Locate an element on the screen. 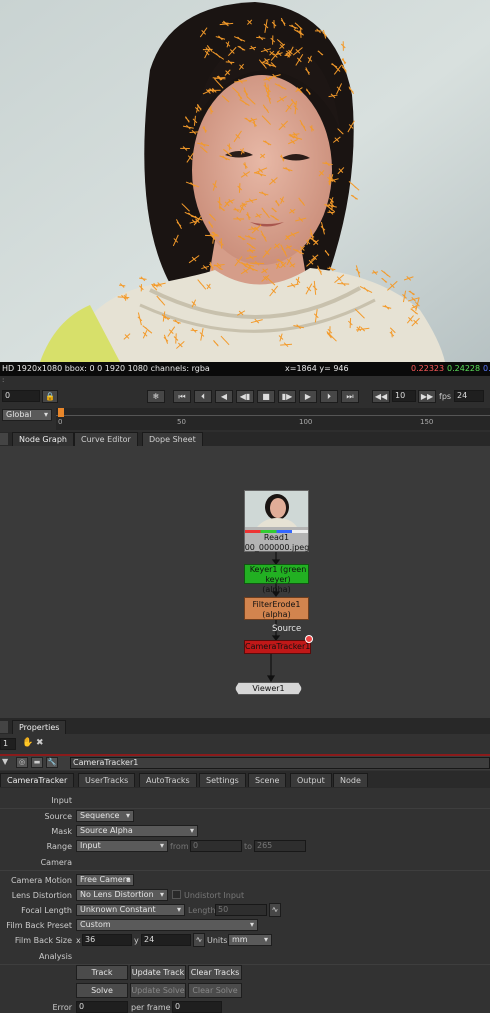 The width and height of the screenshot is (490, 1013). lock-button: 🔒 is located at coordinates (50, 396).